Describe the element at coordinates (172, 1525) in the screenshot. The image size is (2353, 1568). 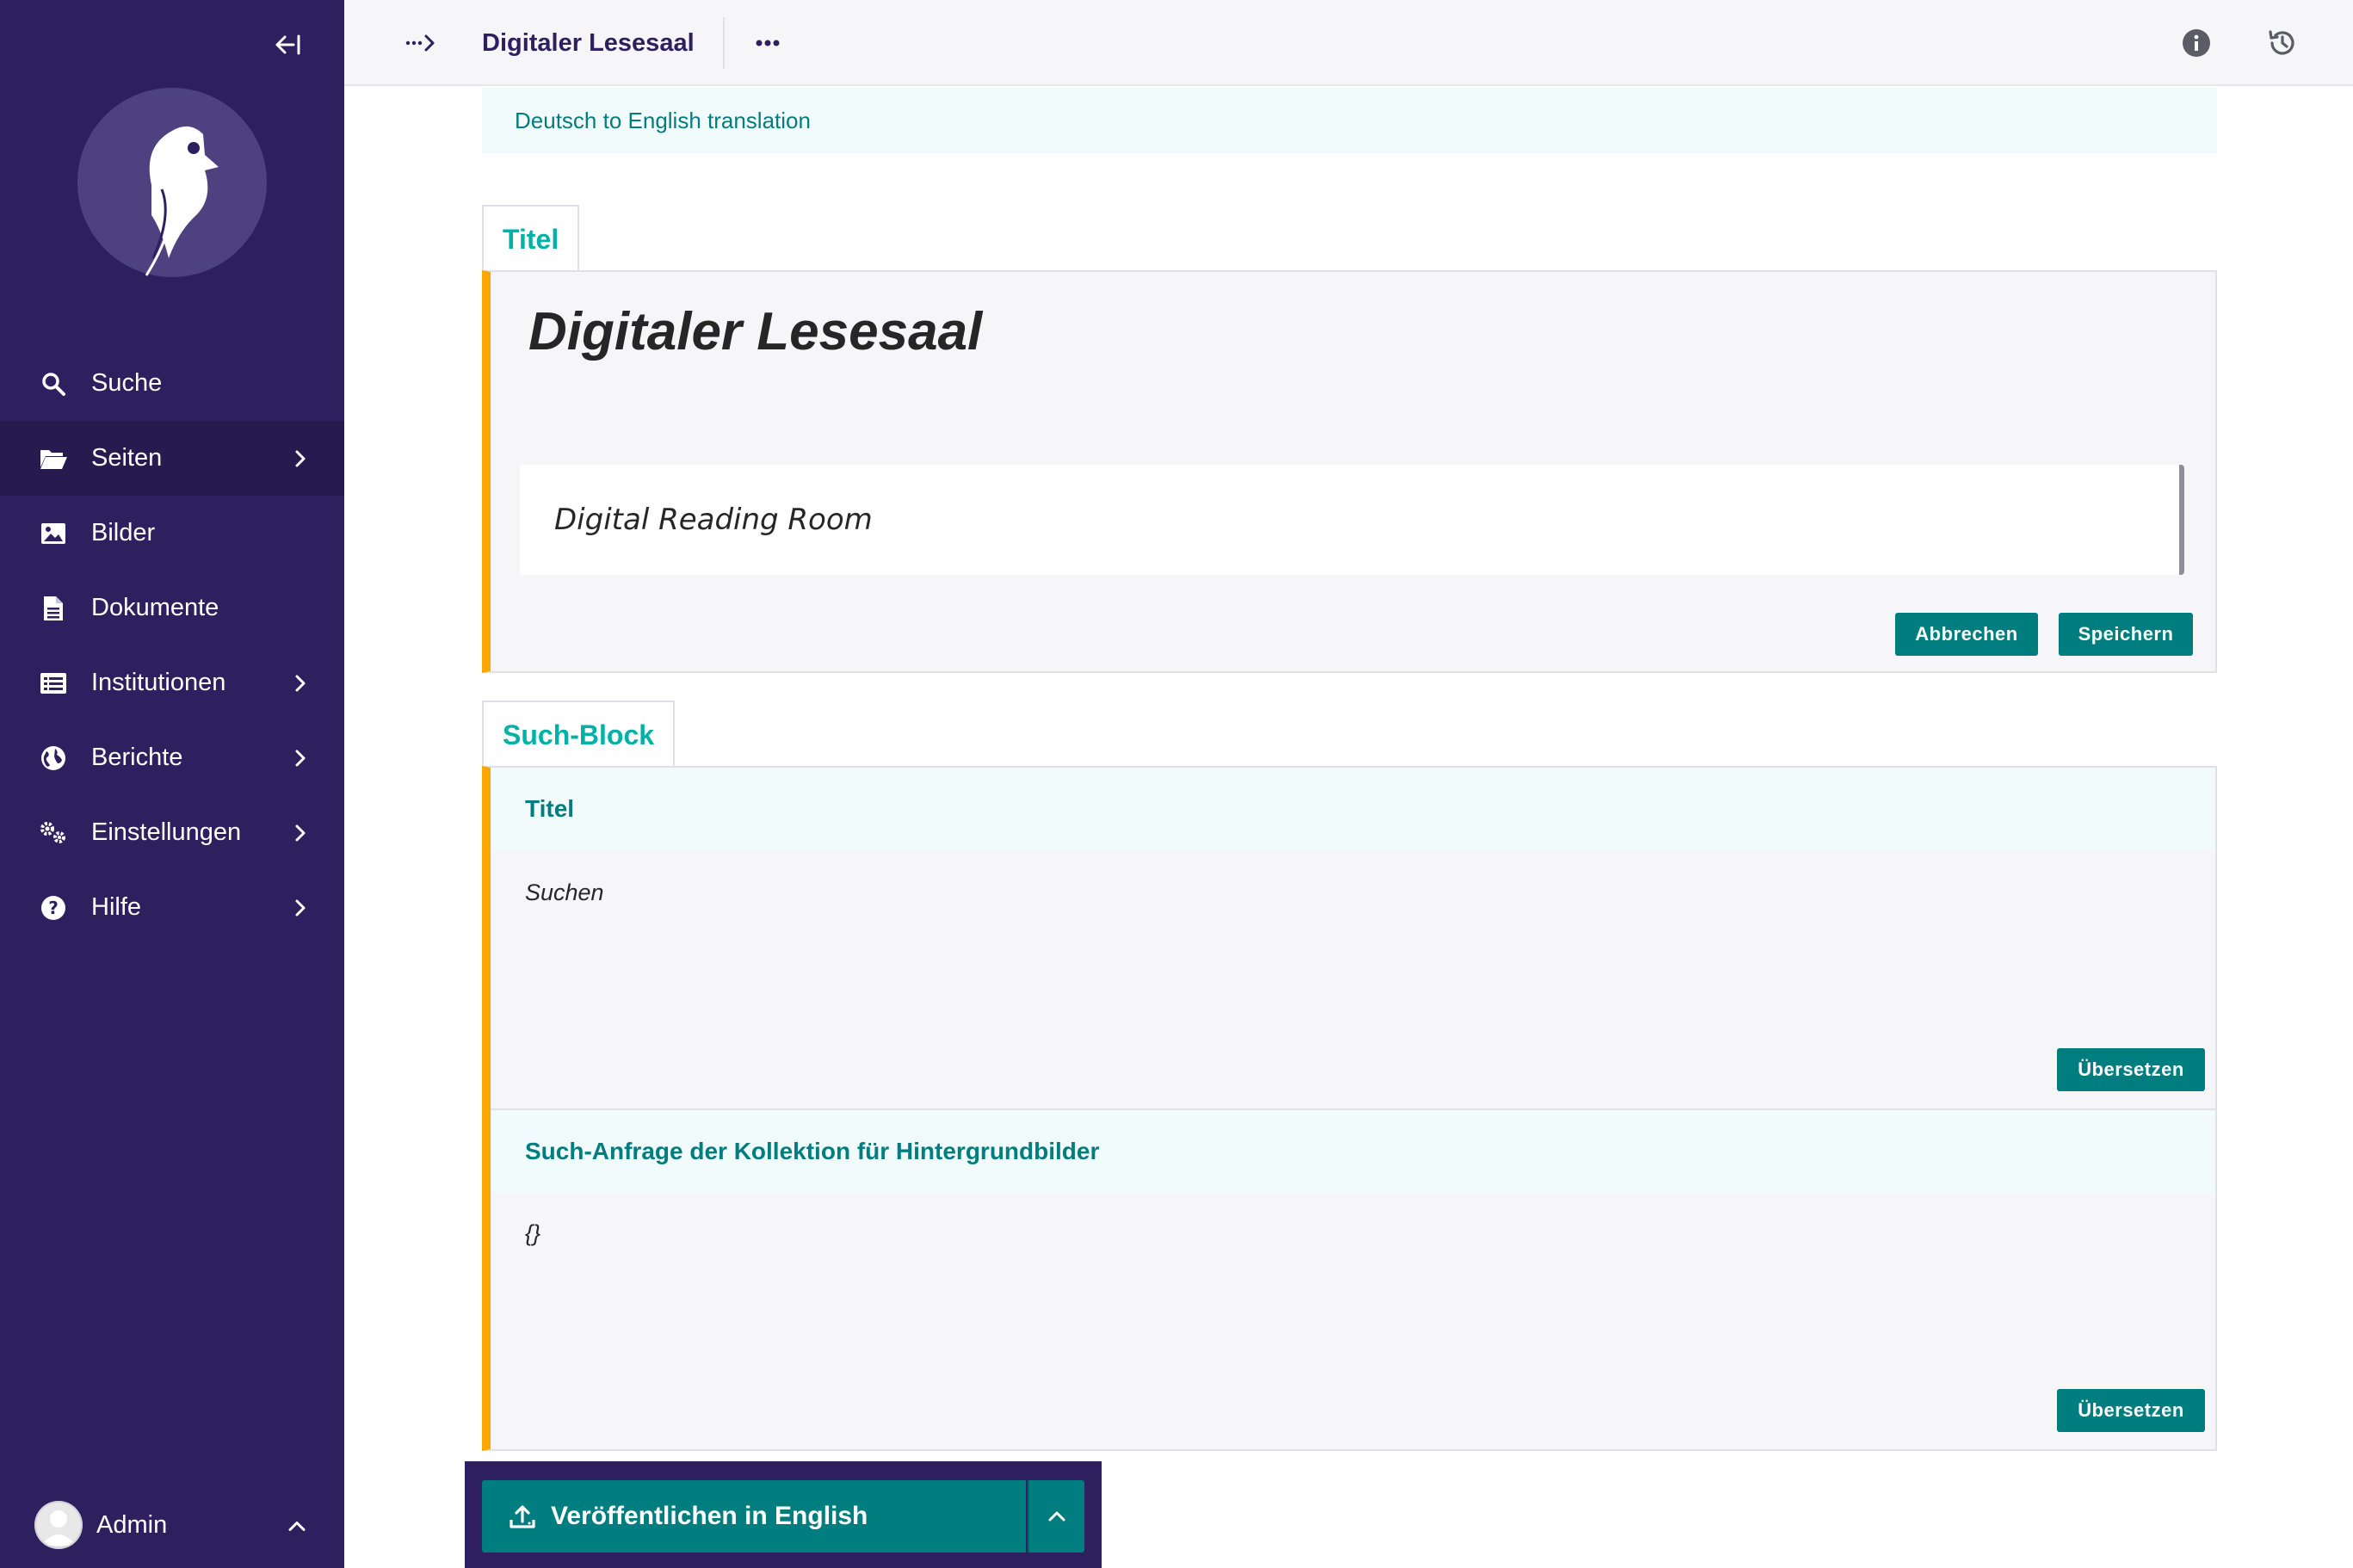
I see `account-menu: Admin` at that location.